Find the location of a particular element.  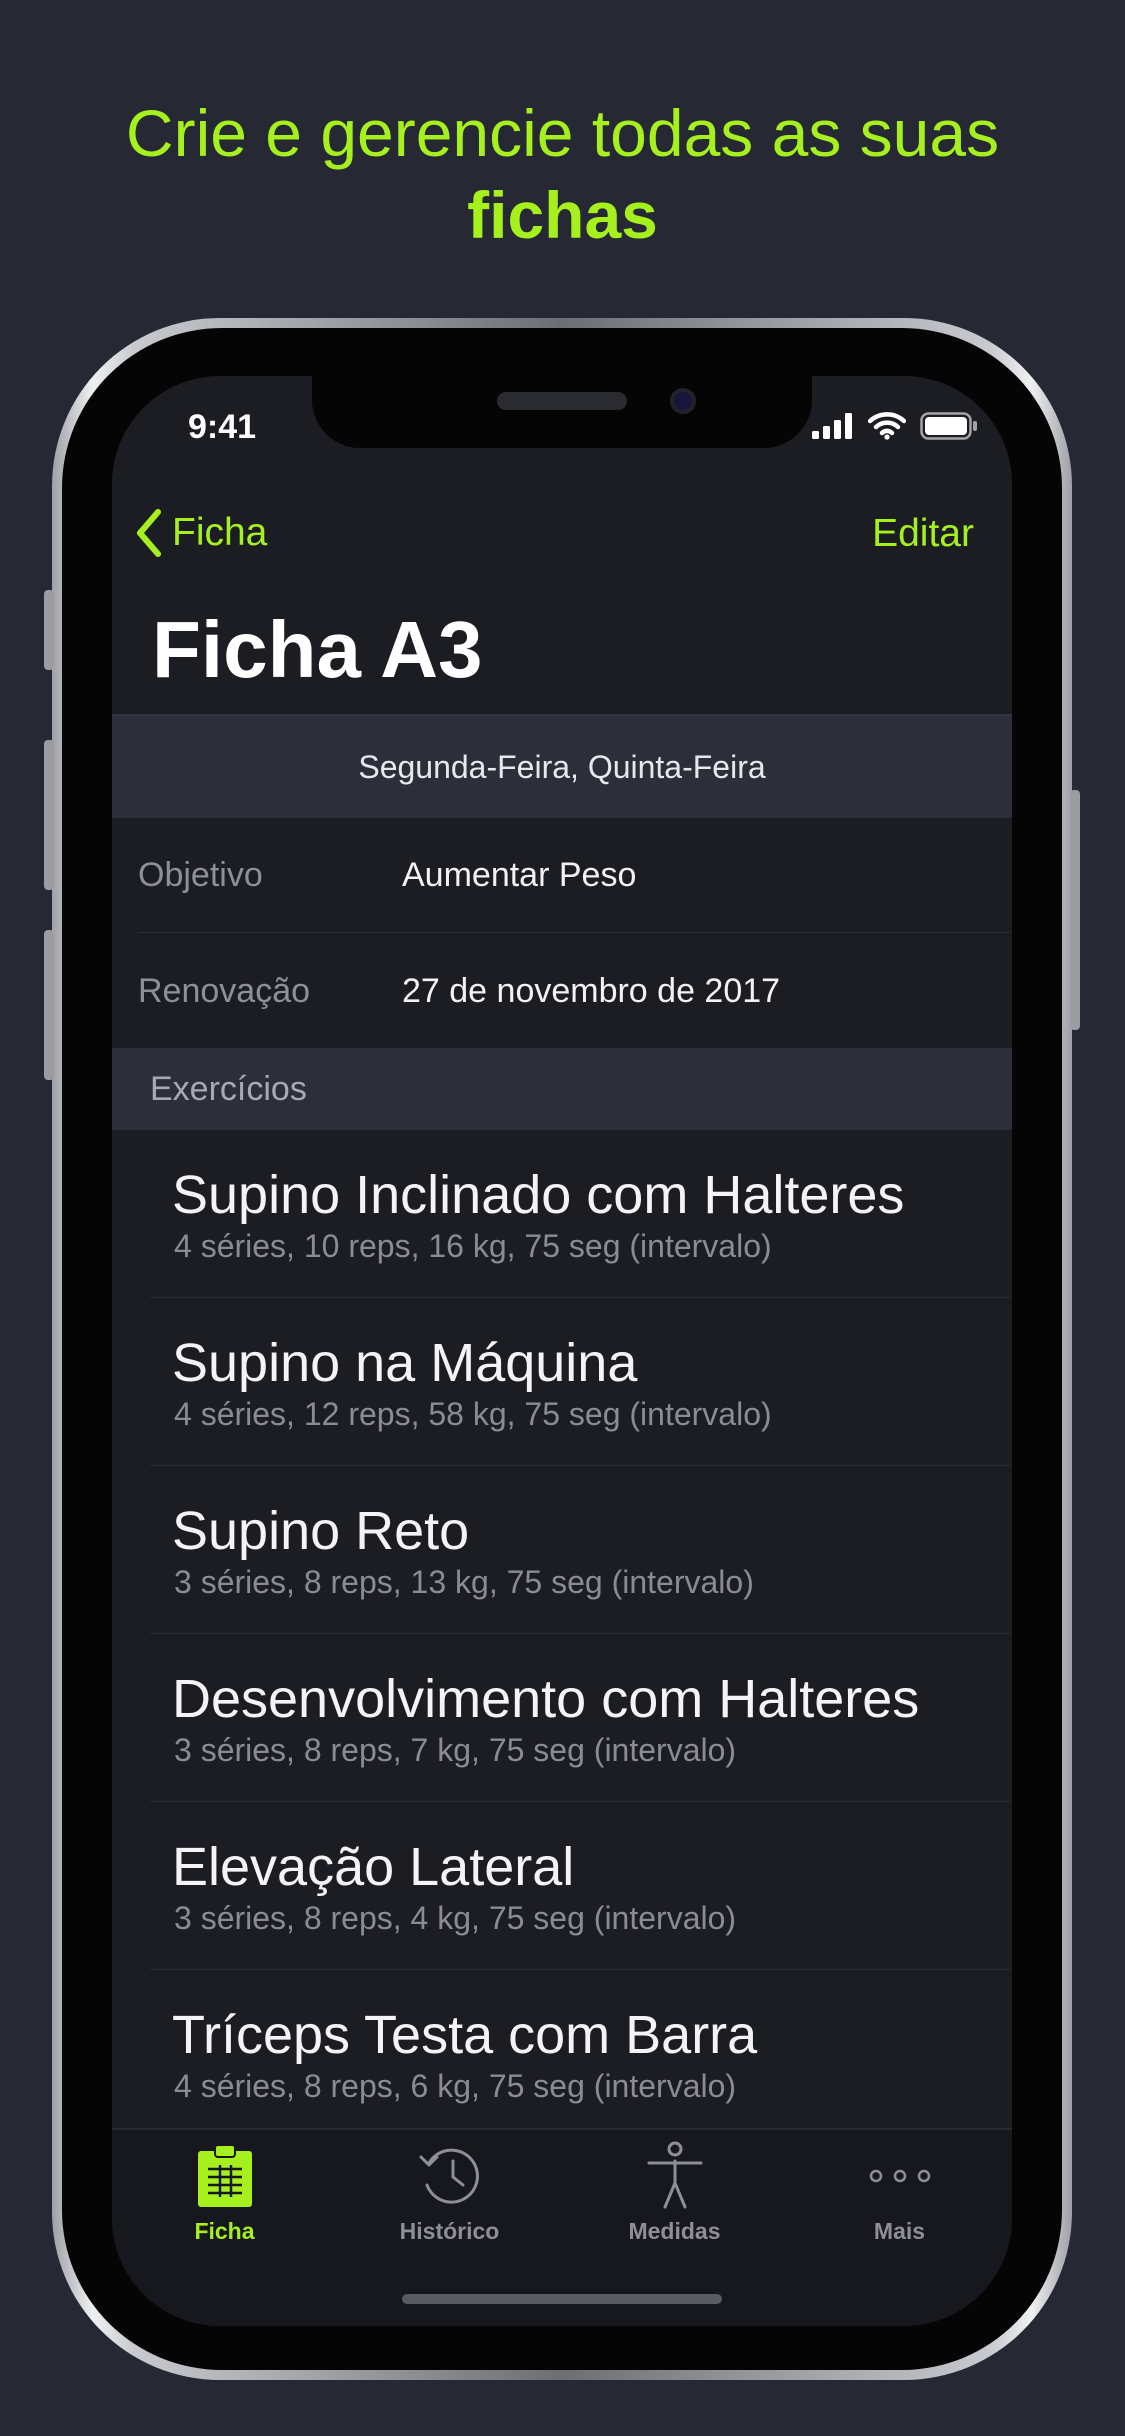

back-button-label: Ficha is located at coordinates (220, 532).